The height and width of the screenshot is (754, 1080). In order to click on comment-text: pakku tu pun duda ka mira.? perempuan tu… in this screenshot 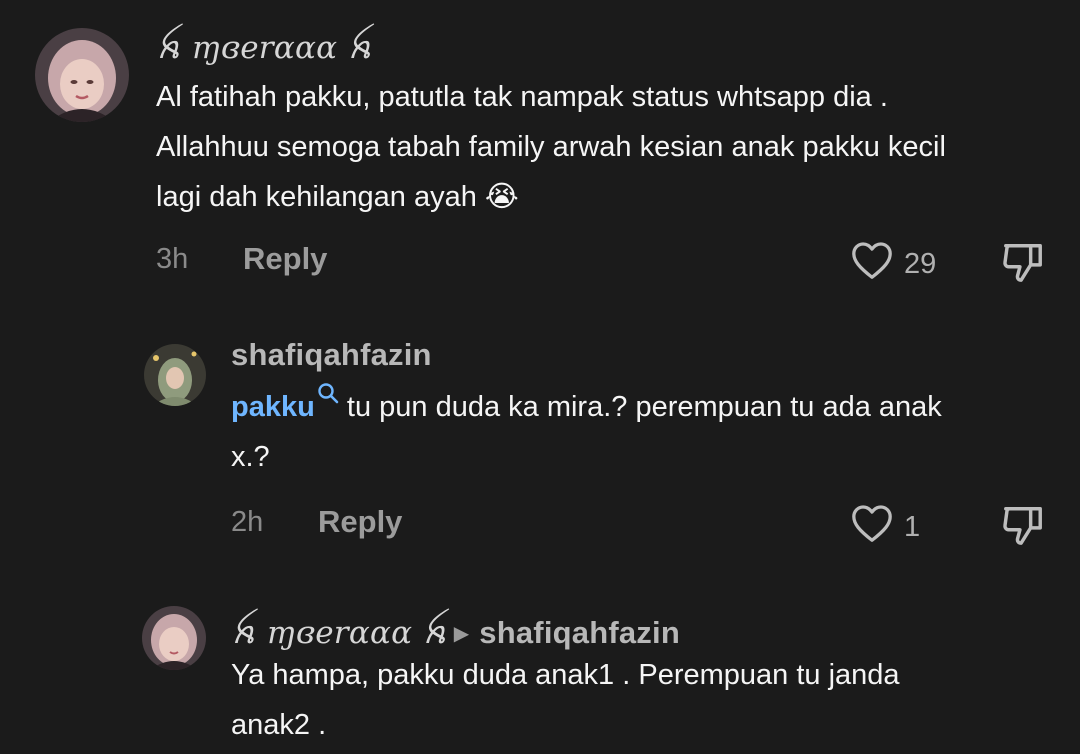, I will do `click(641, 432)`.